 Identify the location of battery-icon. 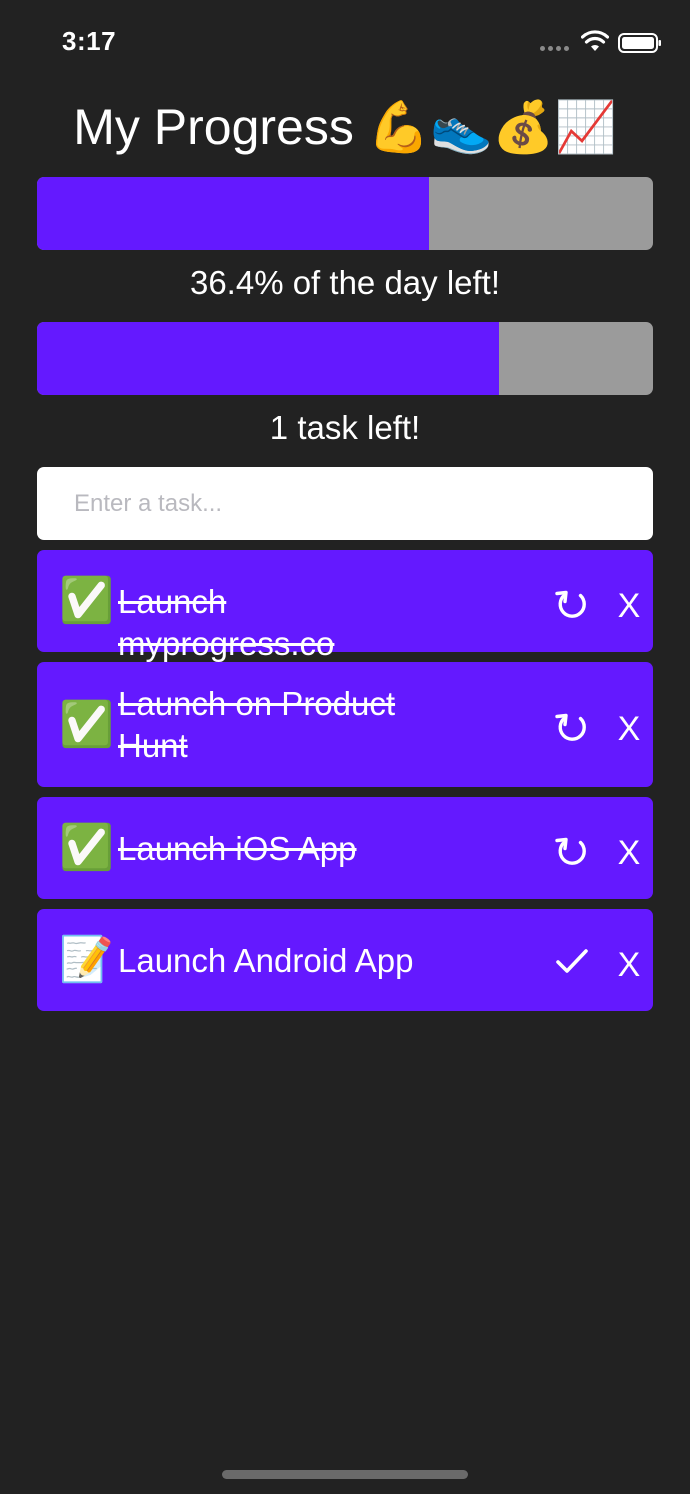
(639, 43).